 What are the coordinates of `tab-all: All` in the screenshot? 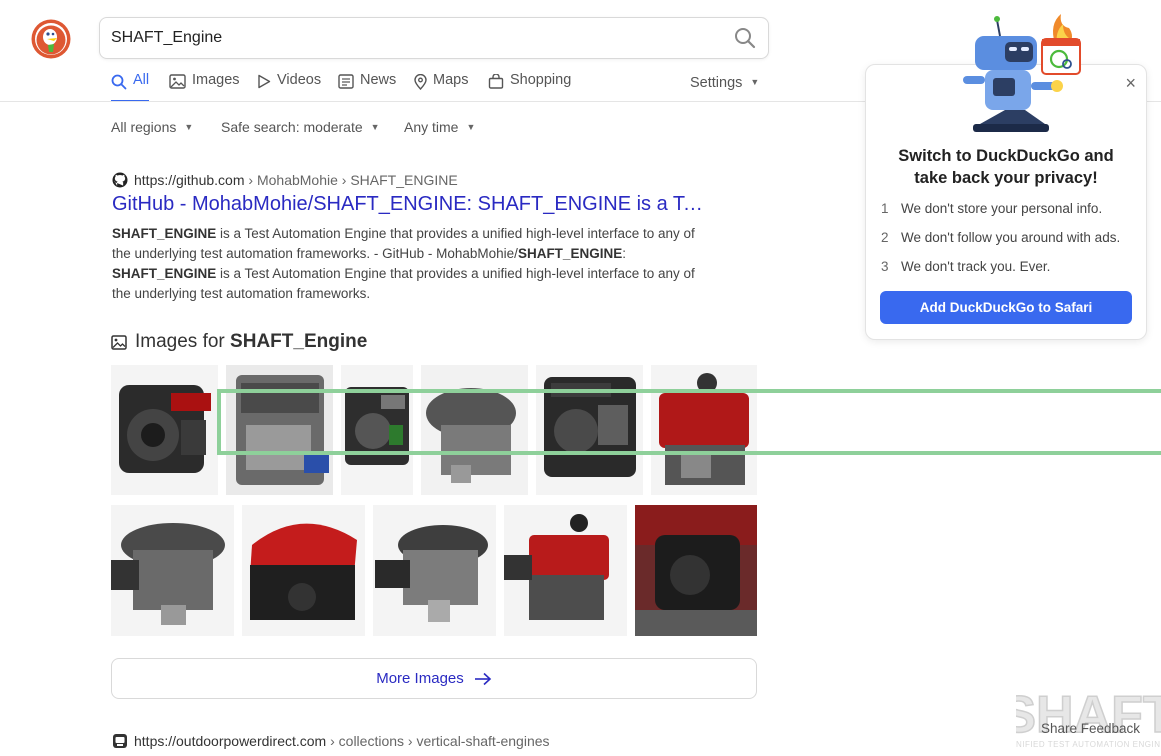 It's located at (130, 87).